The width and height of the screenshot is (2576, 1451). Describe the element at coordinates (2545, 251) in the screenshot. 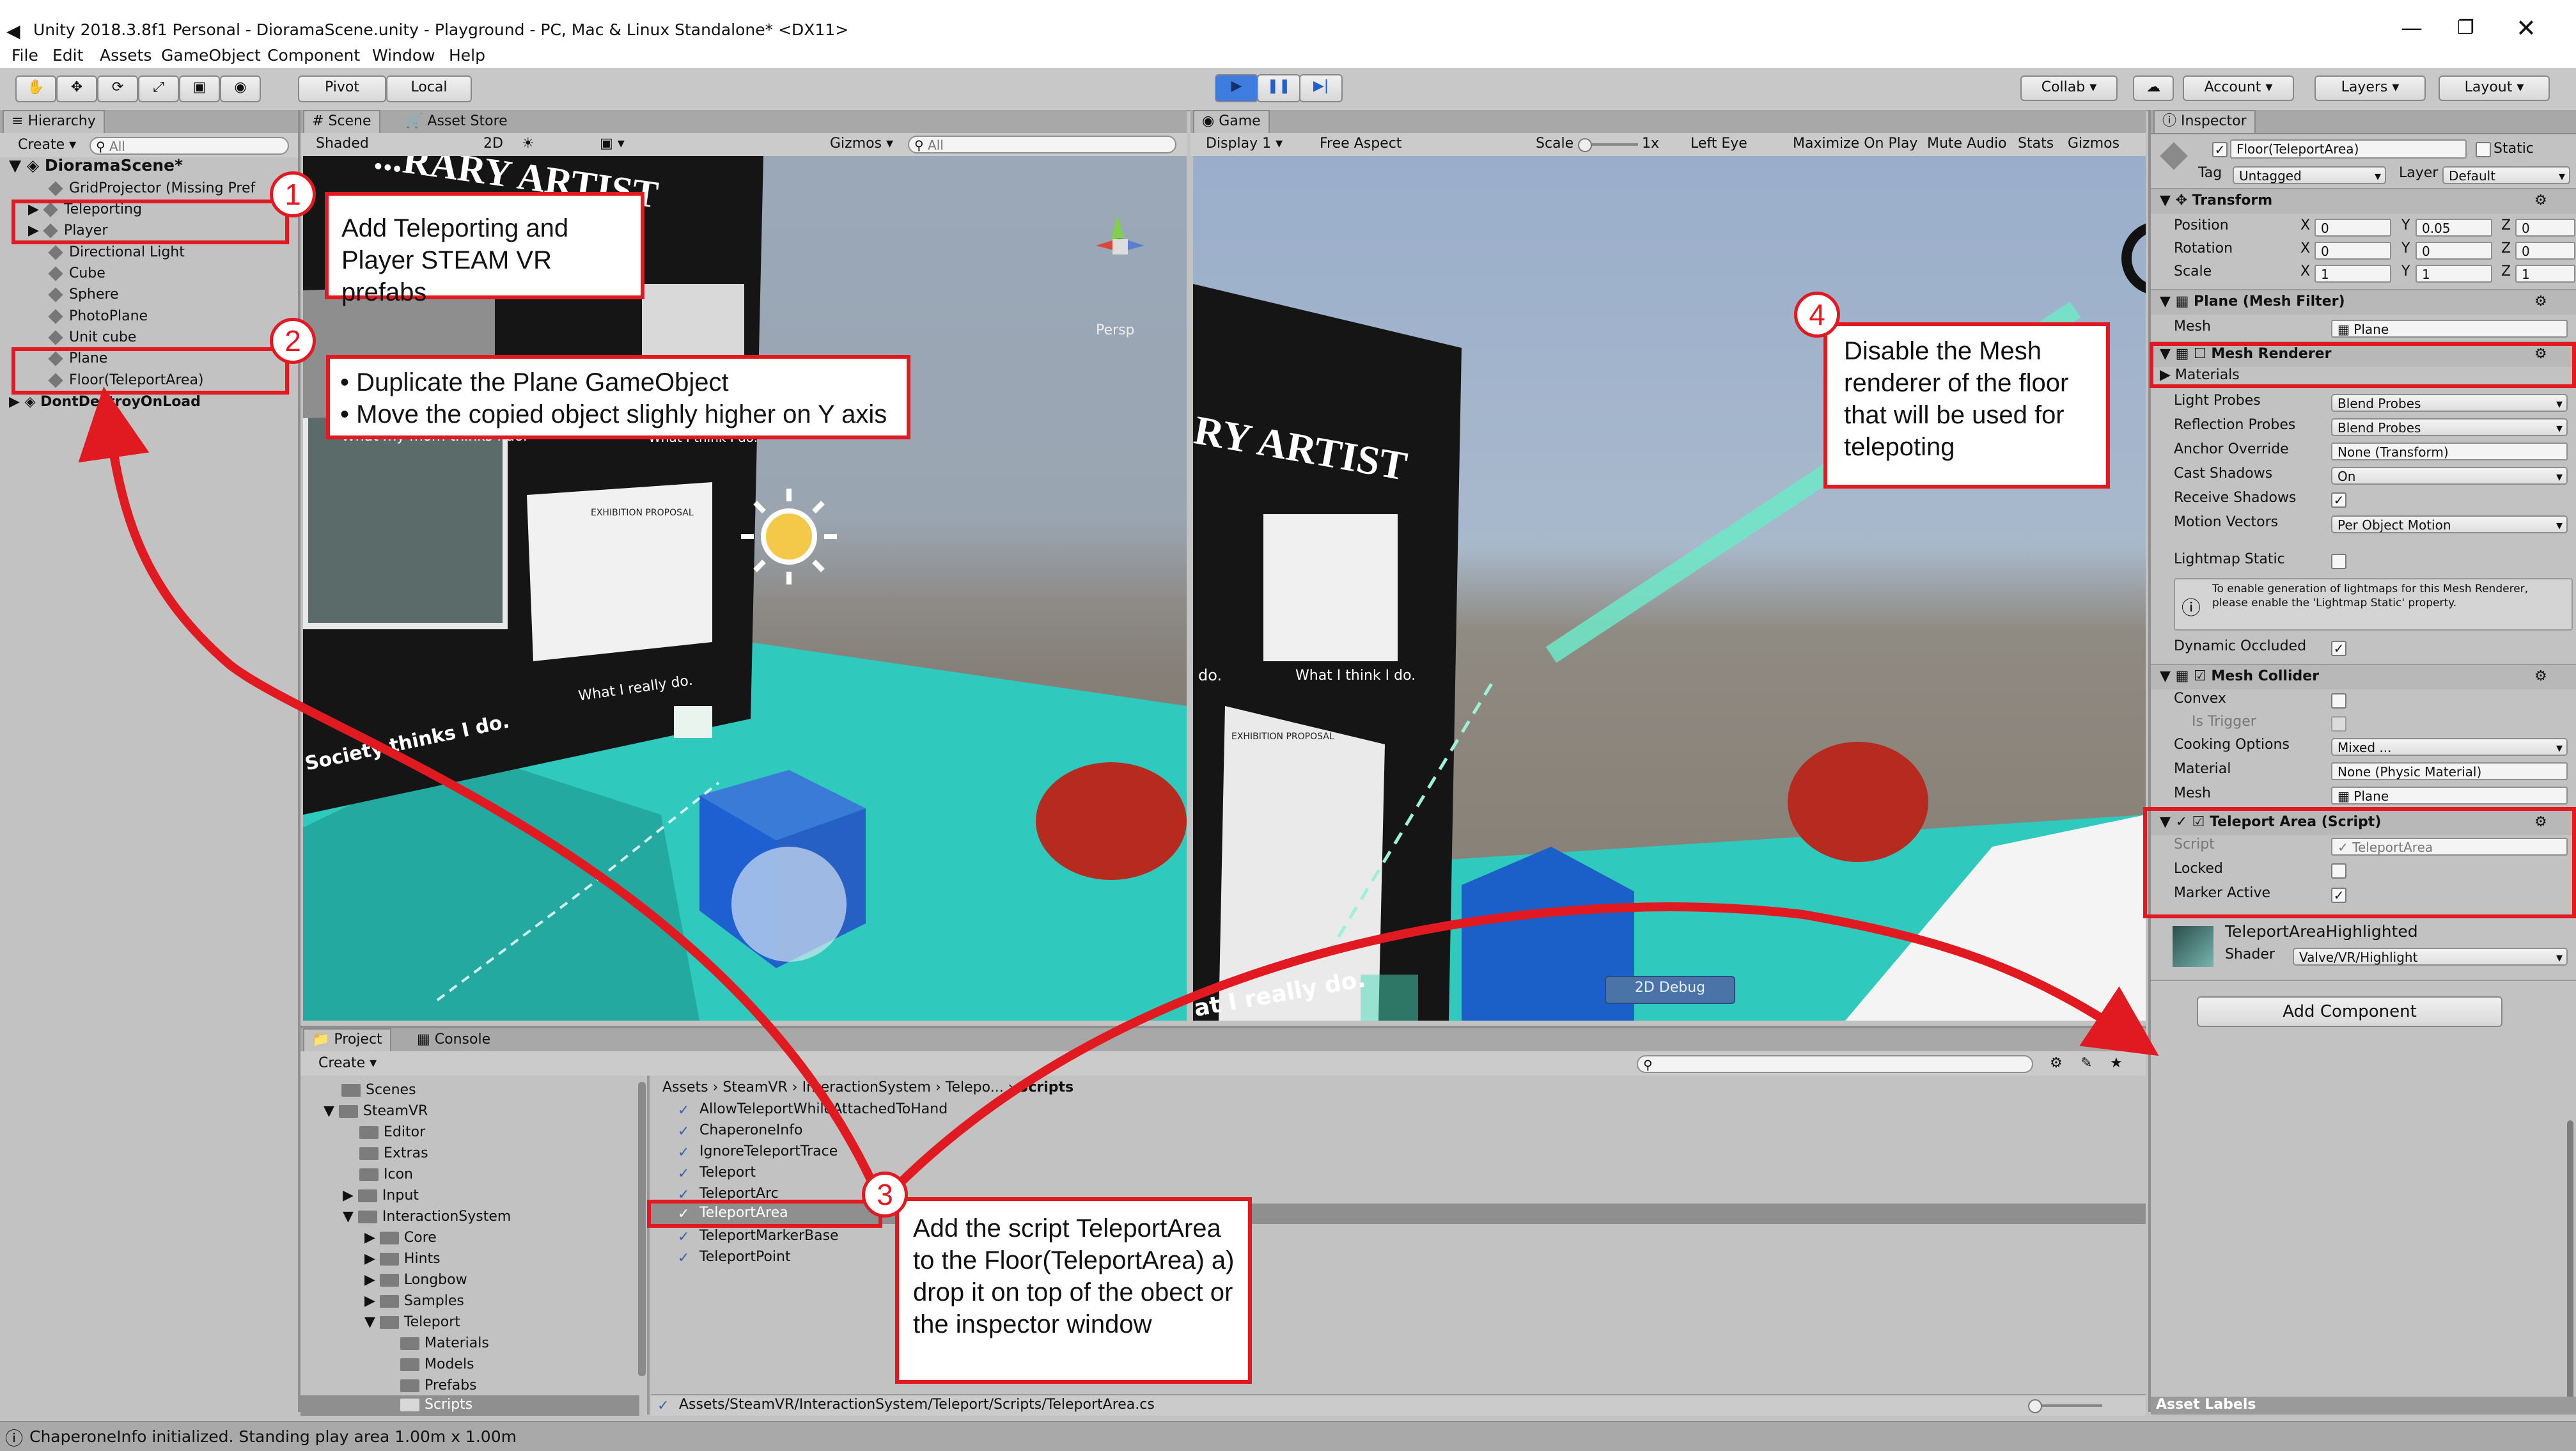

I see `rotation-z-field: 0` at that location.